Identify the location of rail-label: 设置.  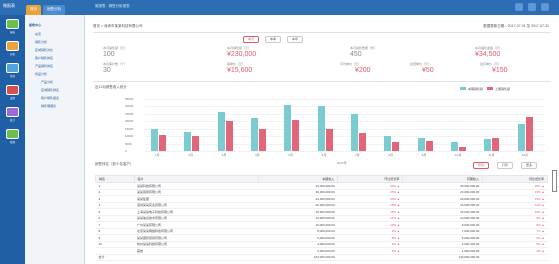
(12, 98).